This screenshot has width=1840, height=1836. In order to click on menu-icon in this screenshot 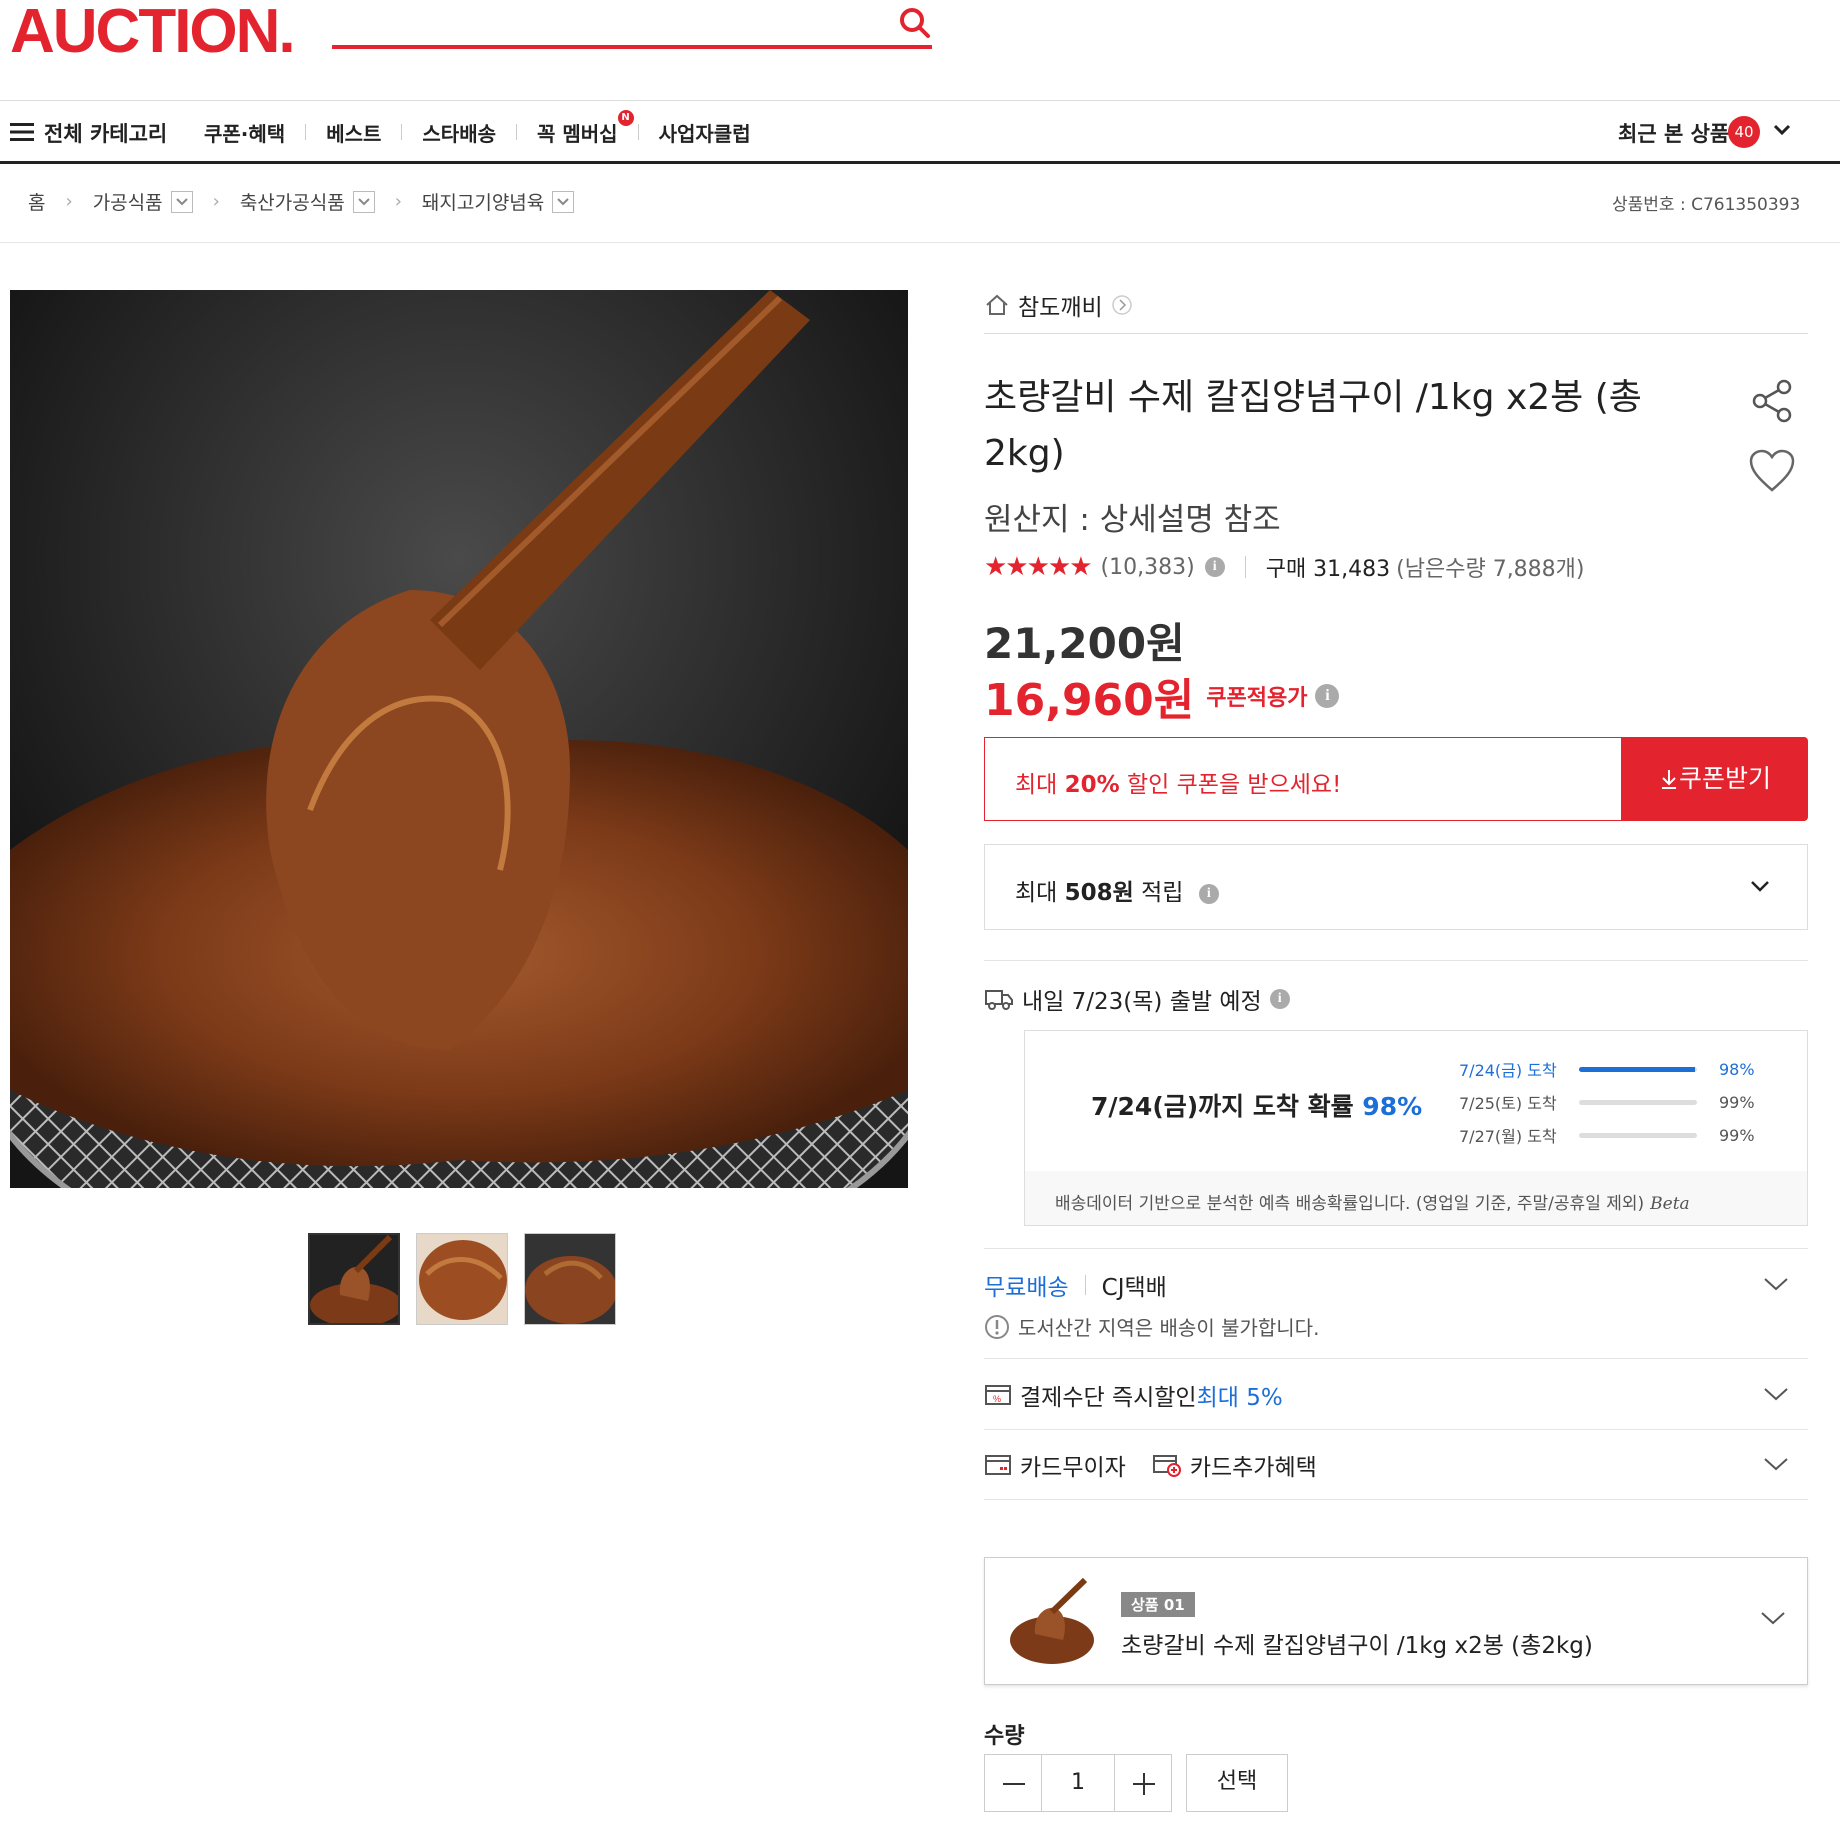, I will do `click(22, 132)`.